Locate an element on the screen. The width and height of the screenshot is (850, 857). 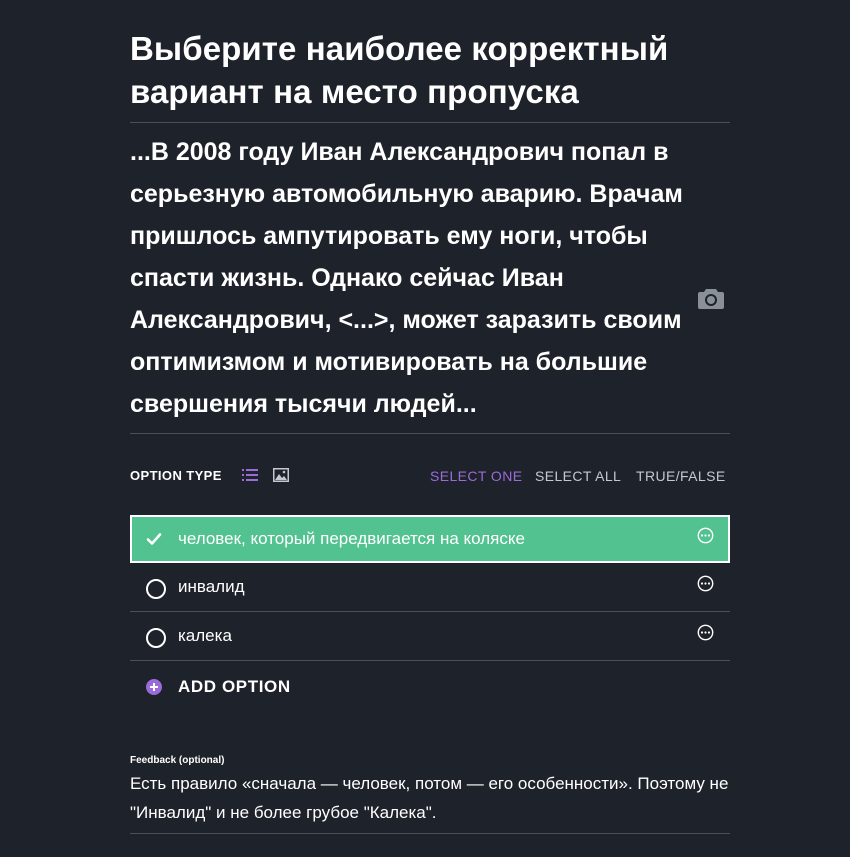
mode-select-one: SELECT ONE is located at coordinates (476, 476).